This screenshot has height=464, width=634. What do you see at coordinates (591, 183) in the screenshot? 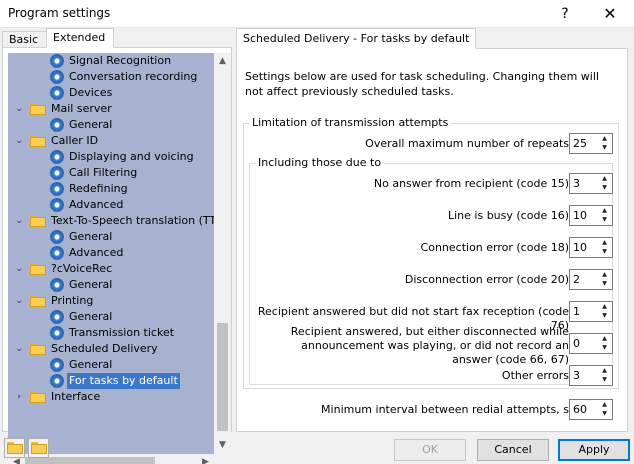
I see `spinner-no-answer: 3 ▲ ▼` at bounding box center [591, 183].